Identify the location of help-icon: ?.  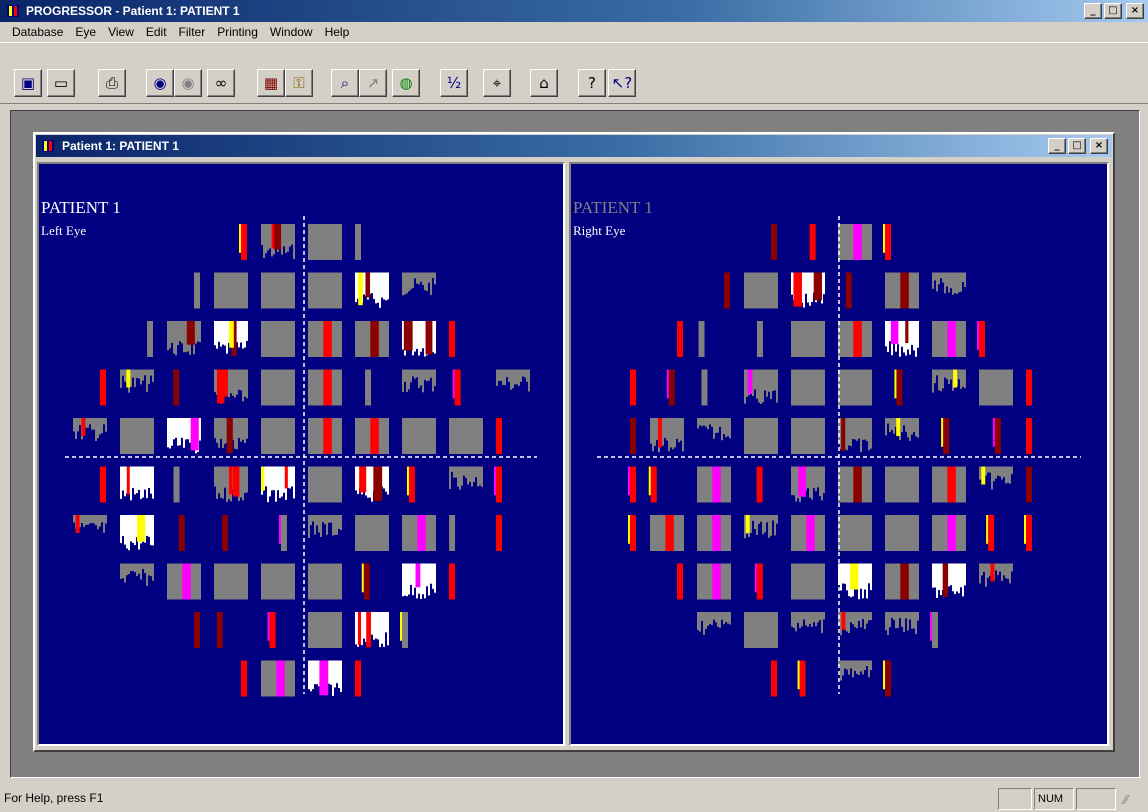
(592, 82).